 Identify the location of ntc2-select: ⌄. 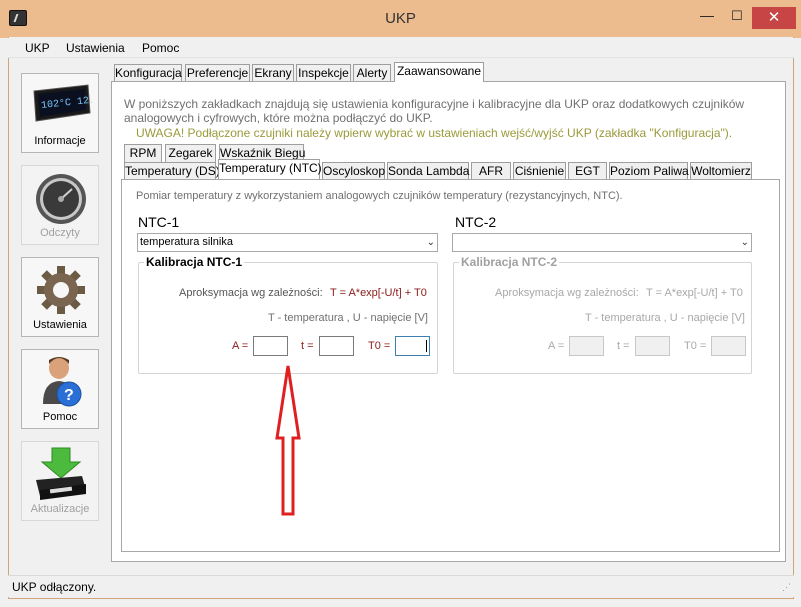
(602, 242).